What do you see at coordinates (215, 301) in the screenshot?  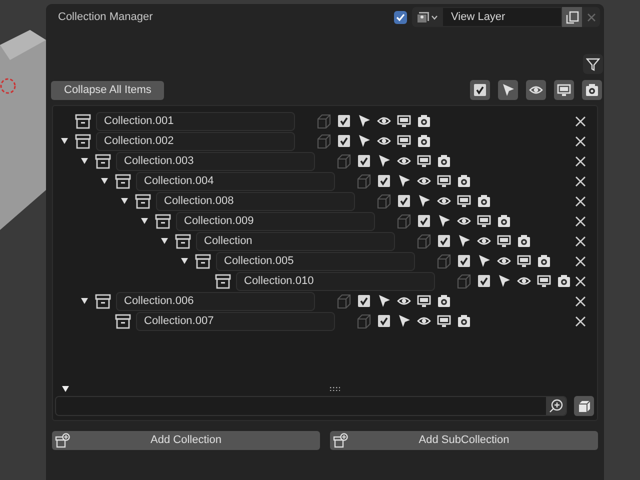 I see `collection-name-field: Collection.006` at bounding box center [215, 301].